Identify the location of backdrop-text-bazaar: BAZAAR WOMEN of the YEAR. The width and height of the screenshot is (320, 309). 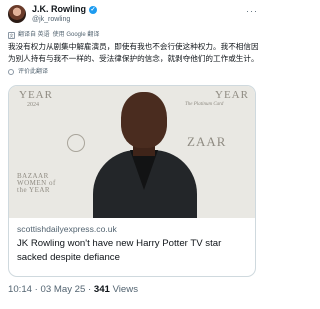
(36, 183).